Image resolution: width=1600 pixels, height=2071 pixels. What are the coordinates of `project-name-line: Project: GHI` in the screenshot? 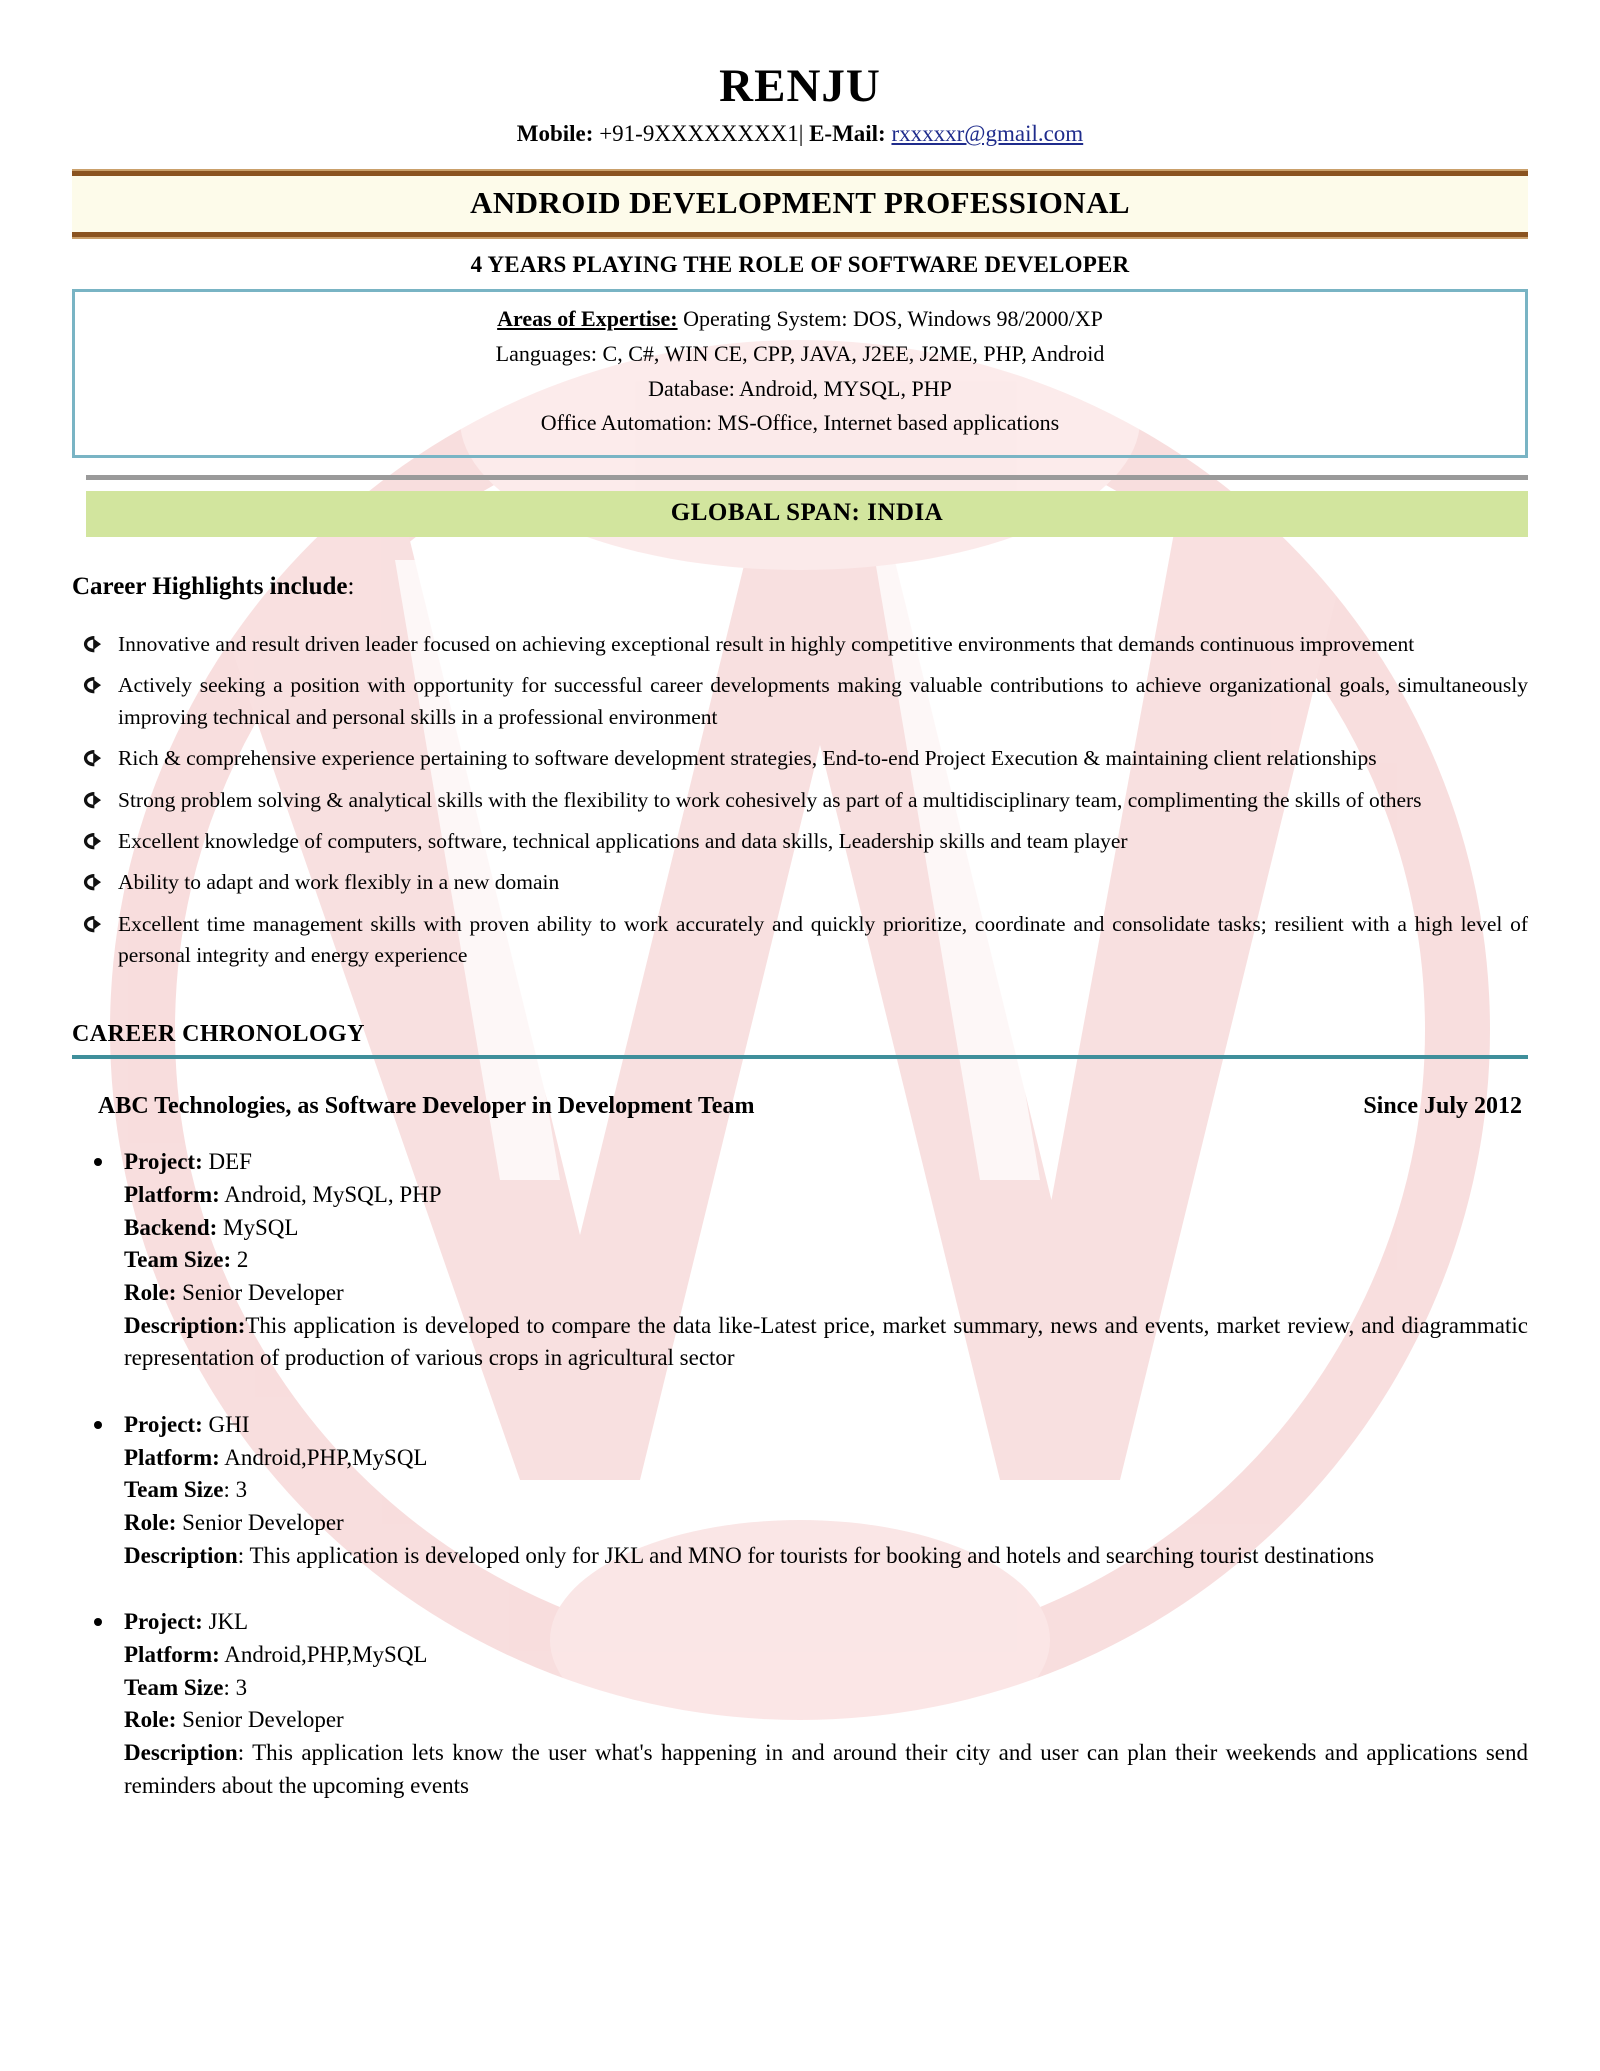 It's located at (826, 1425).